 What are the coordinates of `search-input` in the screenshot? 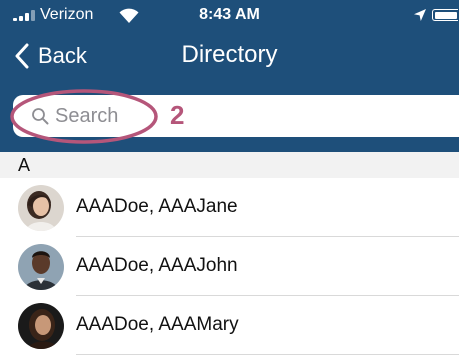 It's located at (245, 116).